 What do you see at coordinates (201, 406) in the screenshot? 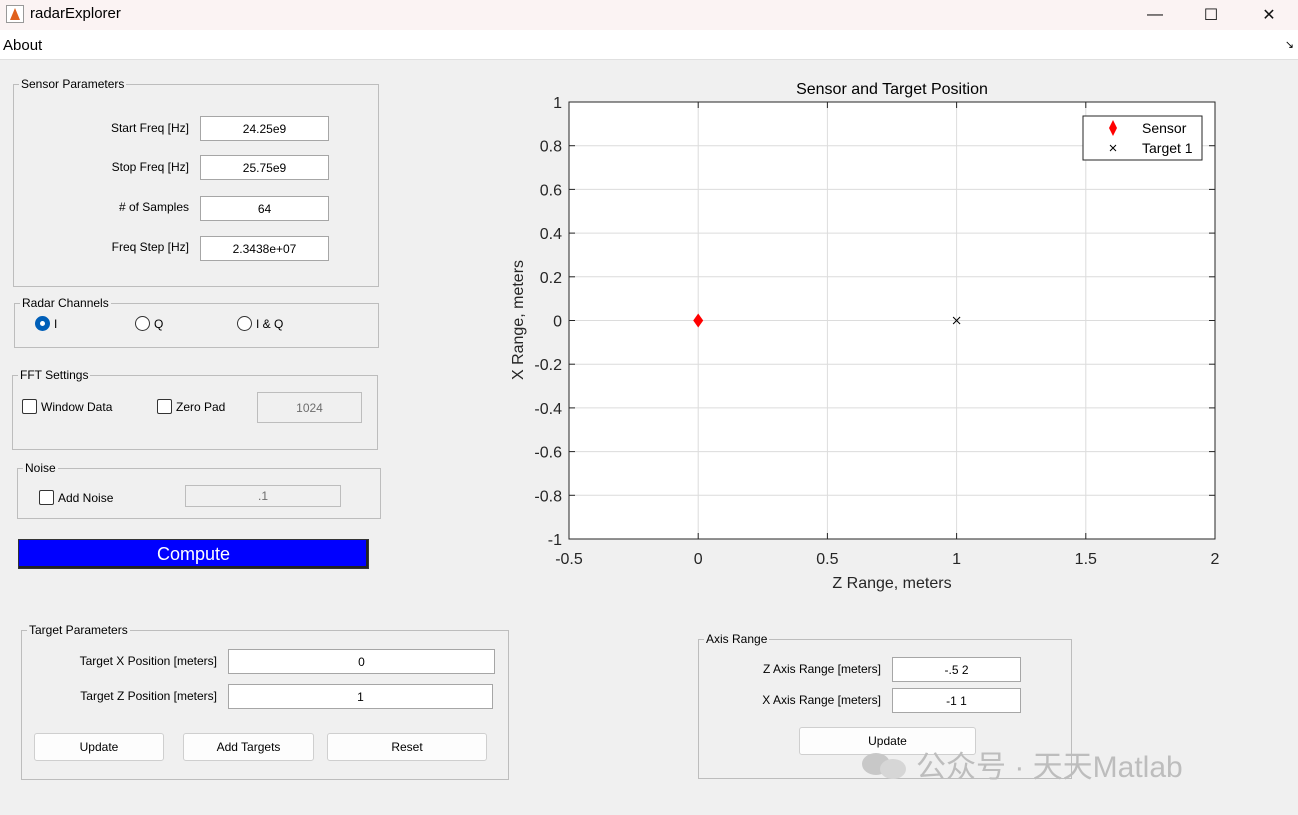
I see `zero-pad-label: Zero Pad` at bounding box center [201, 406].